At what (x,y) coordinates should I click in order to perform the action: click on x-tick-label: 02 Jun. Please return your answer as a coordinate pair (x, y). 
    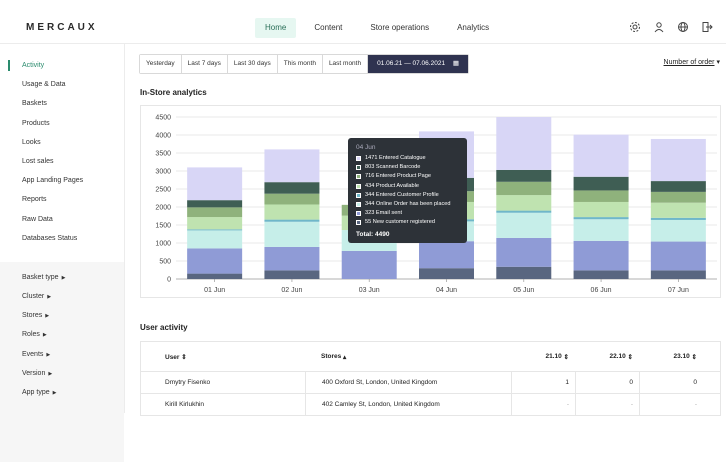
    Looking at the image, I should click on (291, 290).